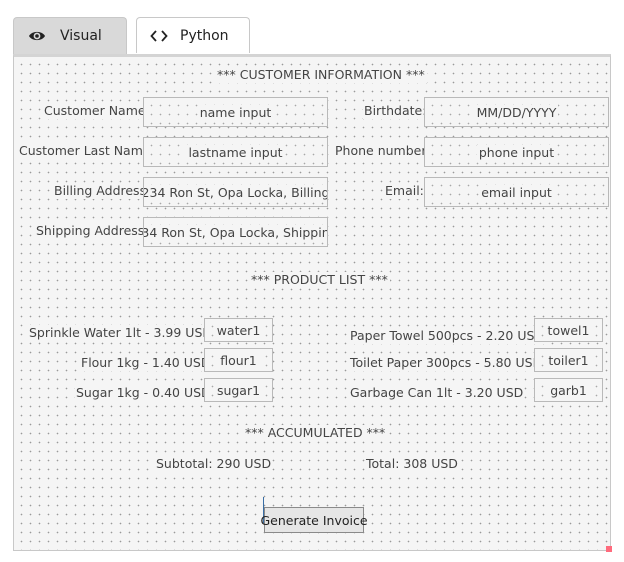 This screenshot has height=562, width=624. What do you see at coordinates (235, 232) in the screenshot?
I see `shipping-address-input: 234 Ron St, Opa Locka, Shipping` at bounding box center [235, 232].